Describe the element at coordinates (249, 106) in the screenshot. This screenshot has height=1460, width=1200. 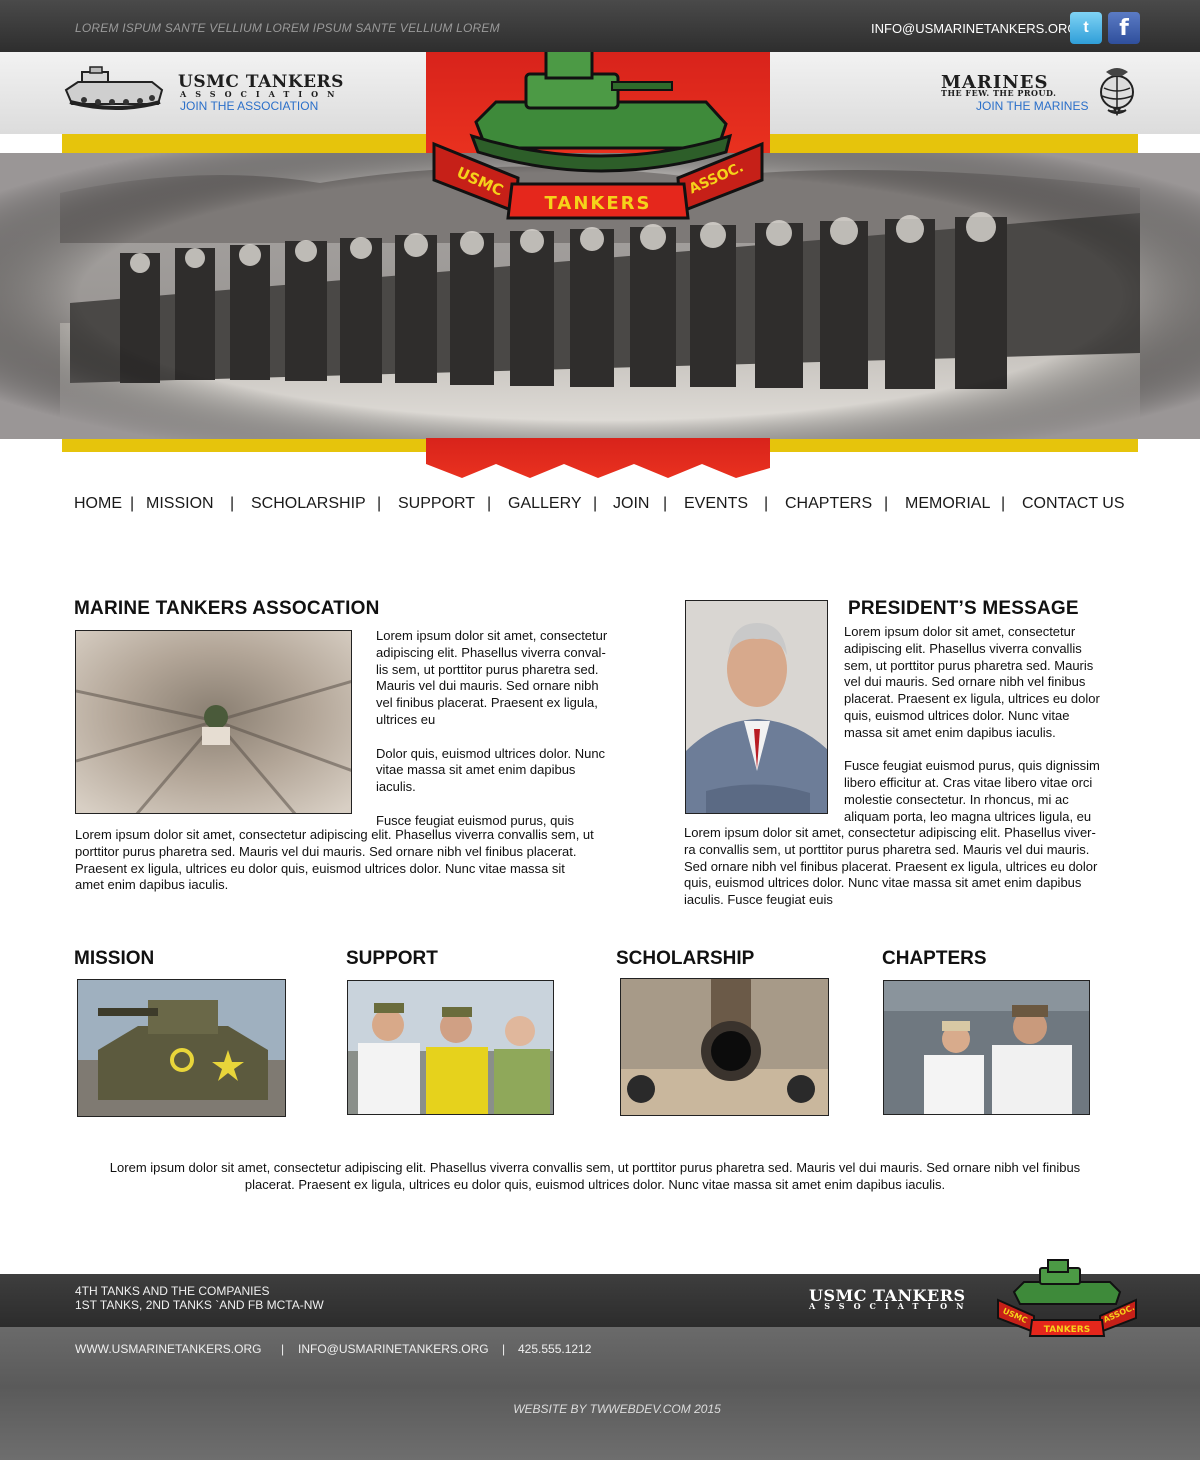
I see `join-association-link: JOIN THE ASSOCIATION` at that location.